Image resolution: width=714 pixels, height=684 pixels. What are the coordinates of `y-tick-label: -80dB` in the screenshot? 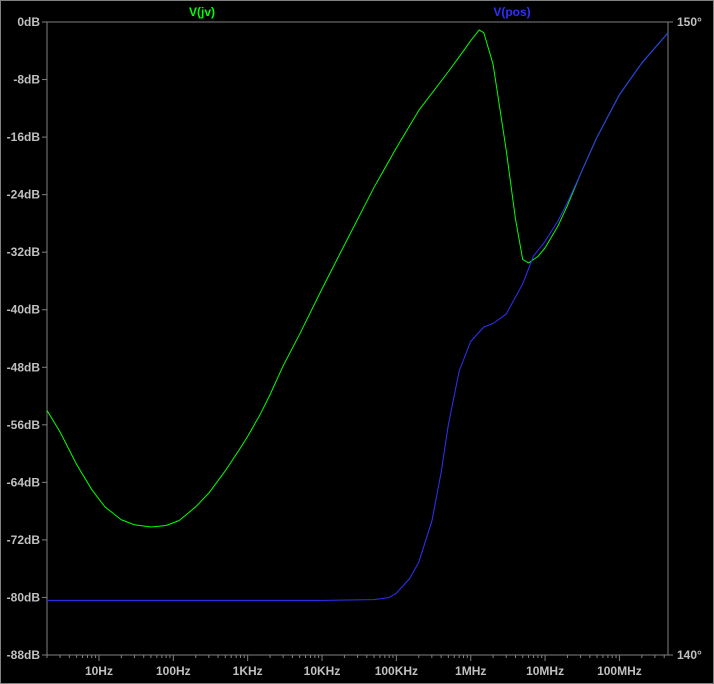 It's located at (24, 597).